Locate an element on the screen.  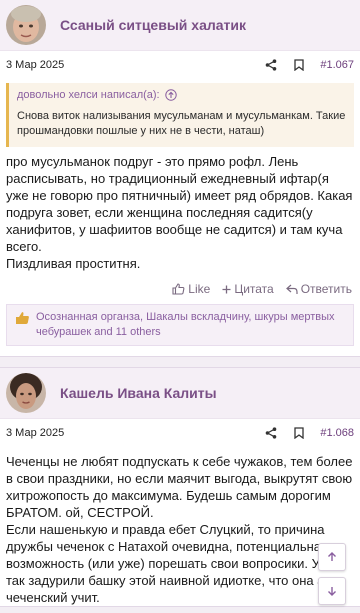
quote-button: Цитата is located at coordinates (248, 289).